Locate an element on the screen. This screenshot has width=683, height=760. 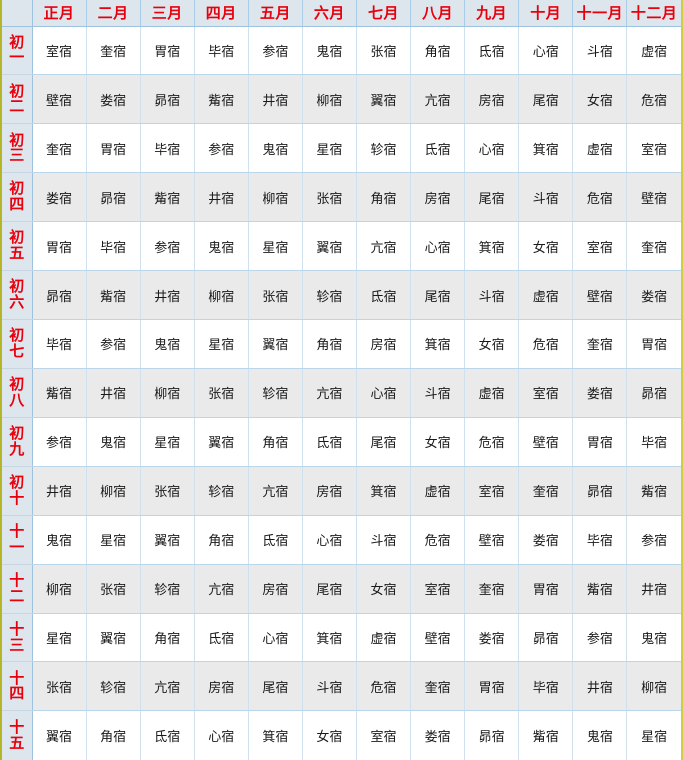
day-label-char: 六 is located at coordinates (17, 302).